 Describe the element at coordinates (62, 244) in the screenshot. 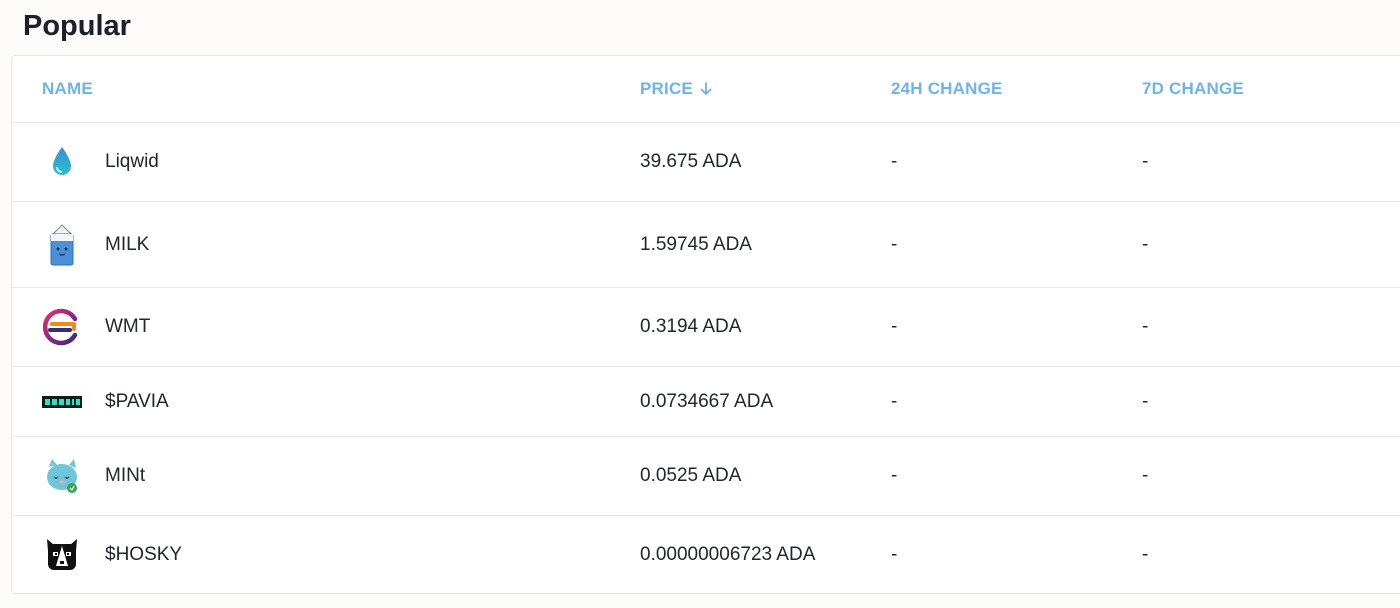

I see `milk-carton-icon` at that location.